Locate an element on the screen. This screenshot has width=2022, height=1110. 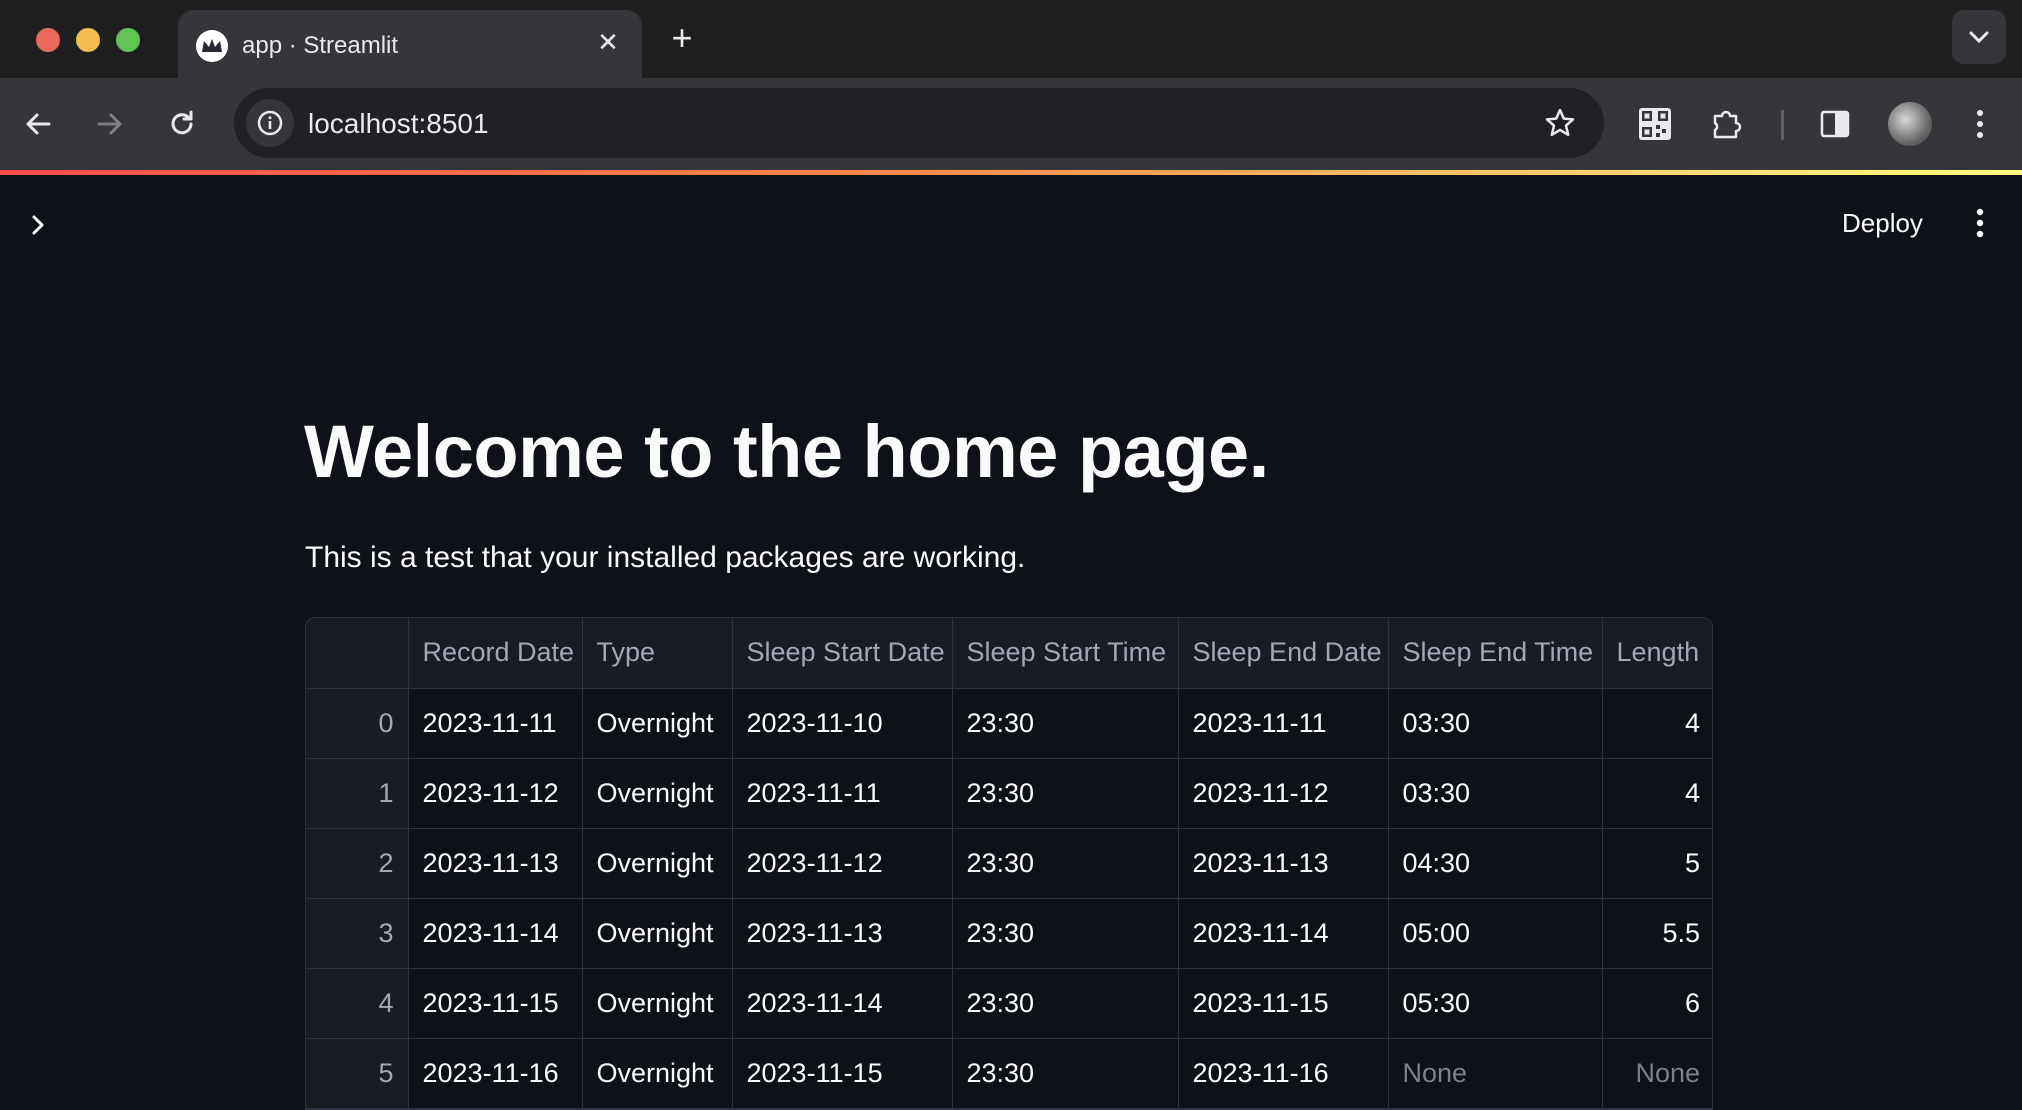
side-panel-button is located at coordinates (1835, 124).